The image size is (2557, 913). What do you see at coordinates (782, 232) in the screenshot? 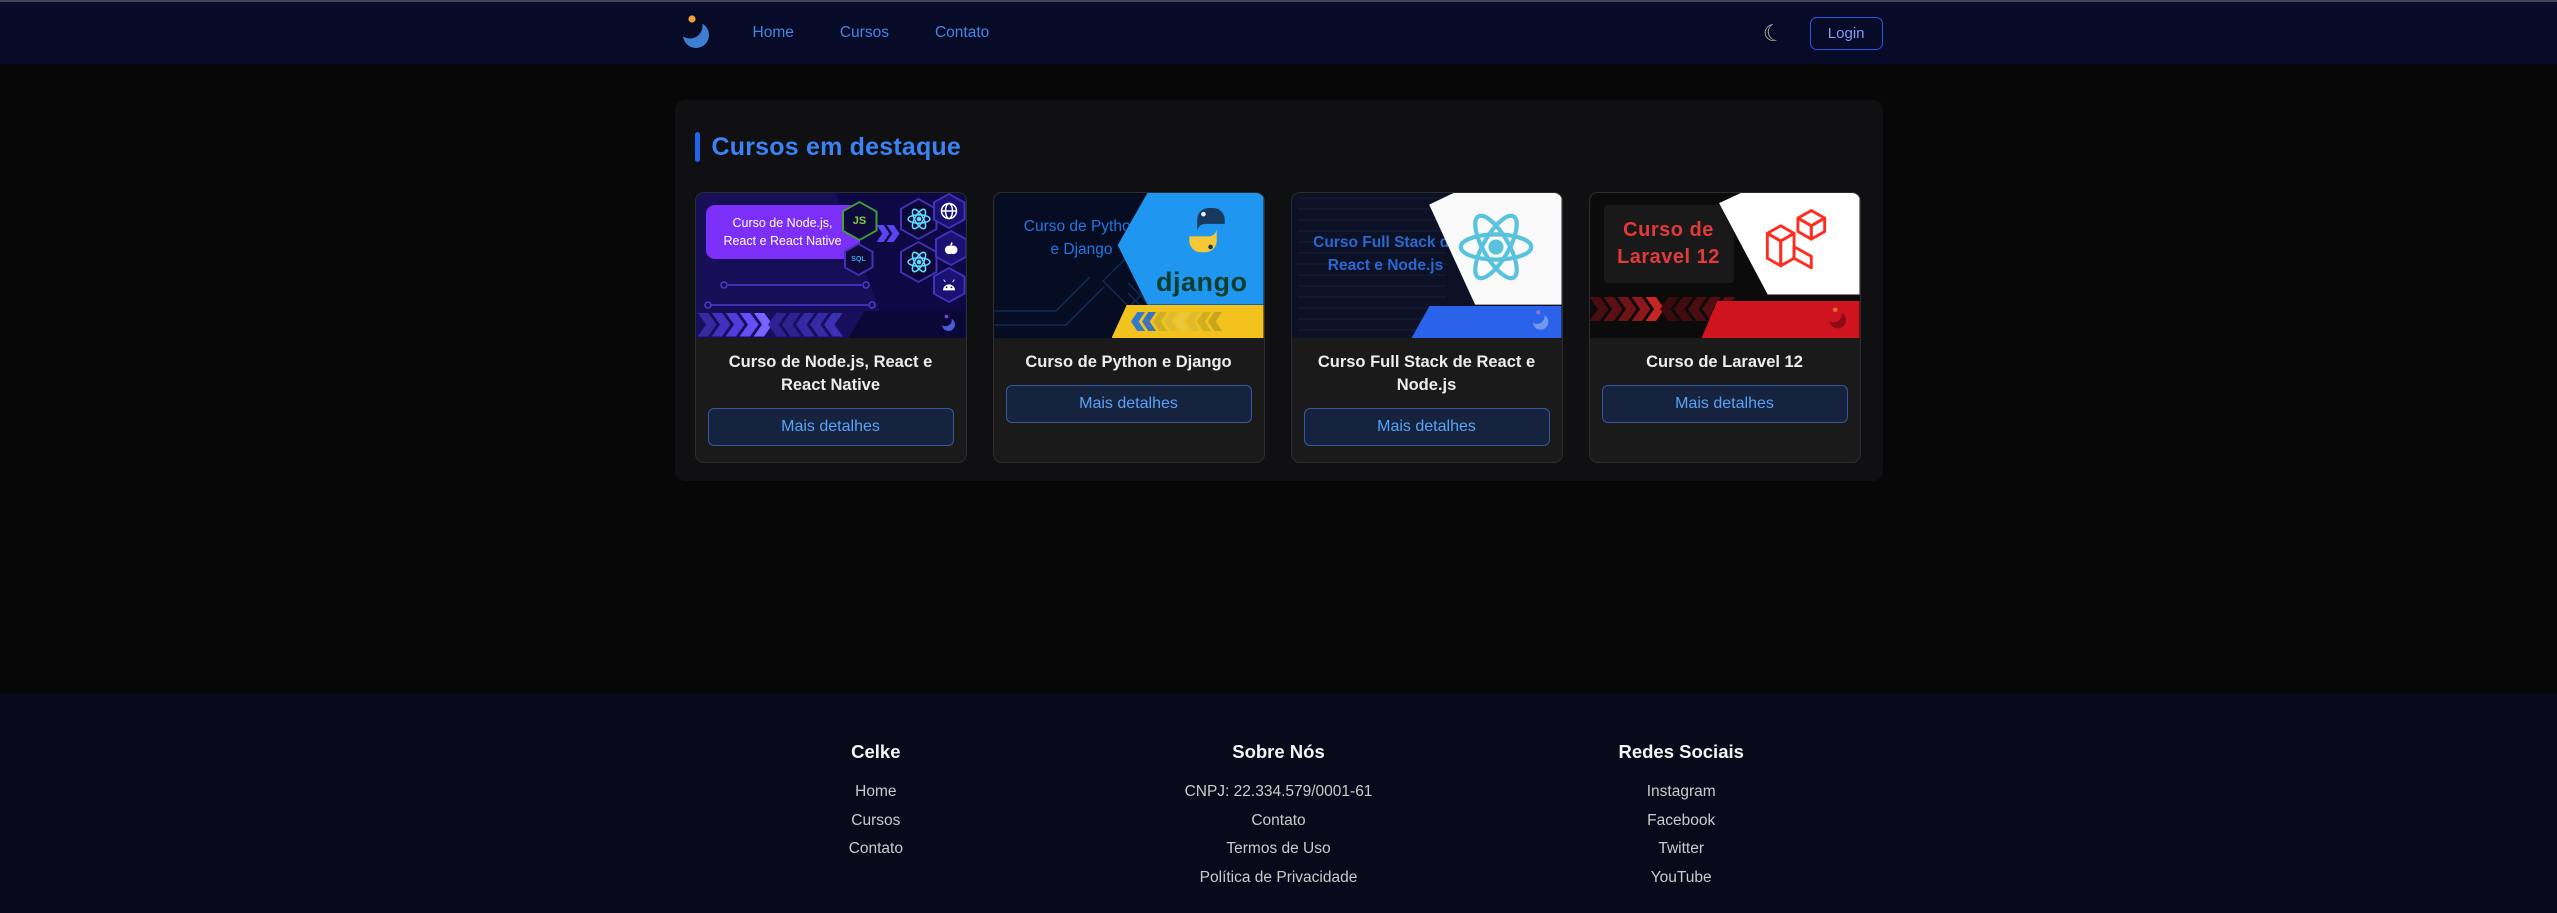
I see `thumb-label: Curso de Node.js, React e React Native` at bounding box center [782, 232].